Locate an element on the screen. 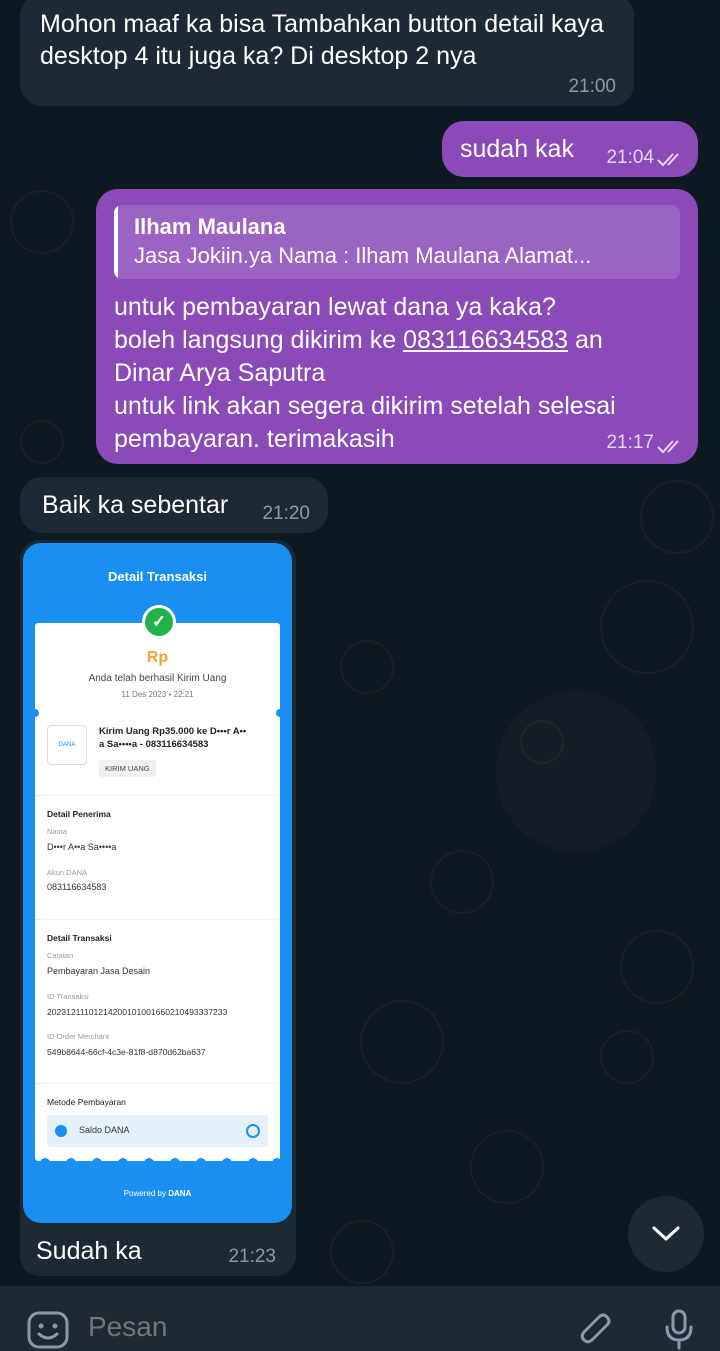  receipt-name-value: D•••r A••a Sa••••a is located at coordinates (82, 847).